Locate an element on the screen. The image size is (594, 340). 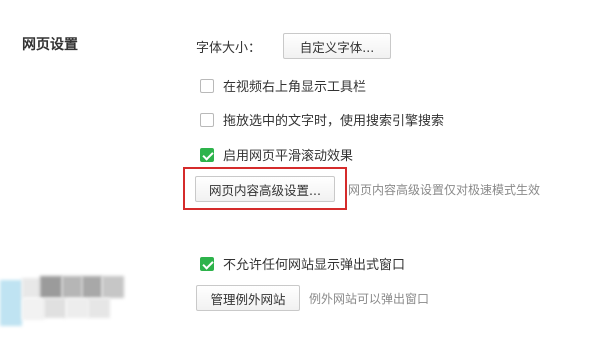
drag-search-label: 拖放选中的文字时，使用搜索引擎搜索 is located at coordinates (334, 121).